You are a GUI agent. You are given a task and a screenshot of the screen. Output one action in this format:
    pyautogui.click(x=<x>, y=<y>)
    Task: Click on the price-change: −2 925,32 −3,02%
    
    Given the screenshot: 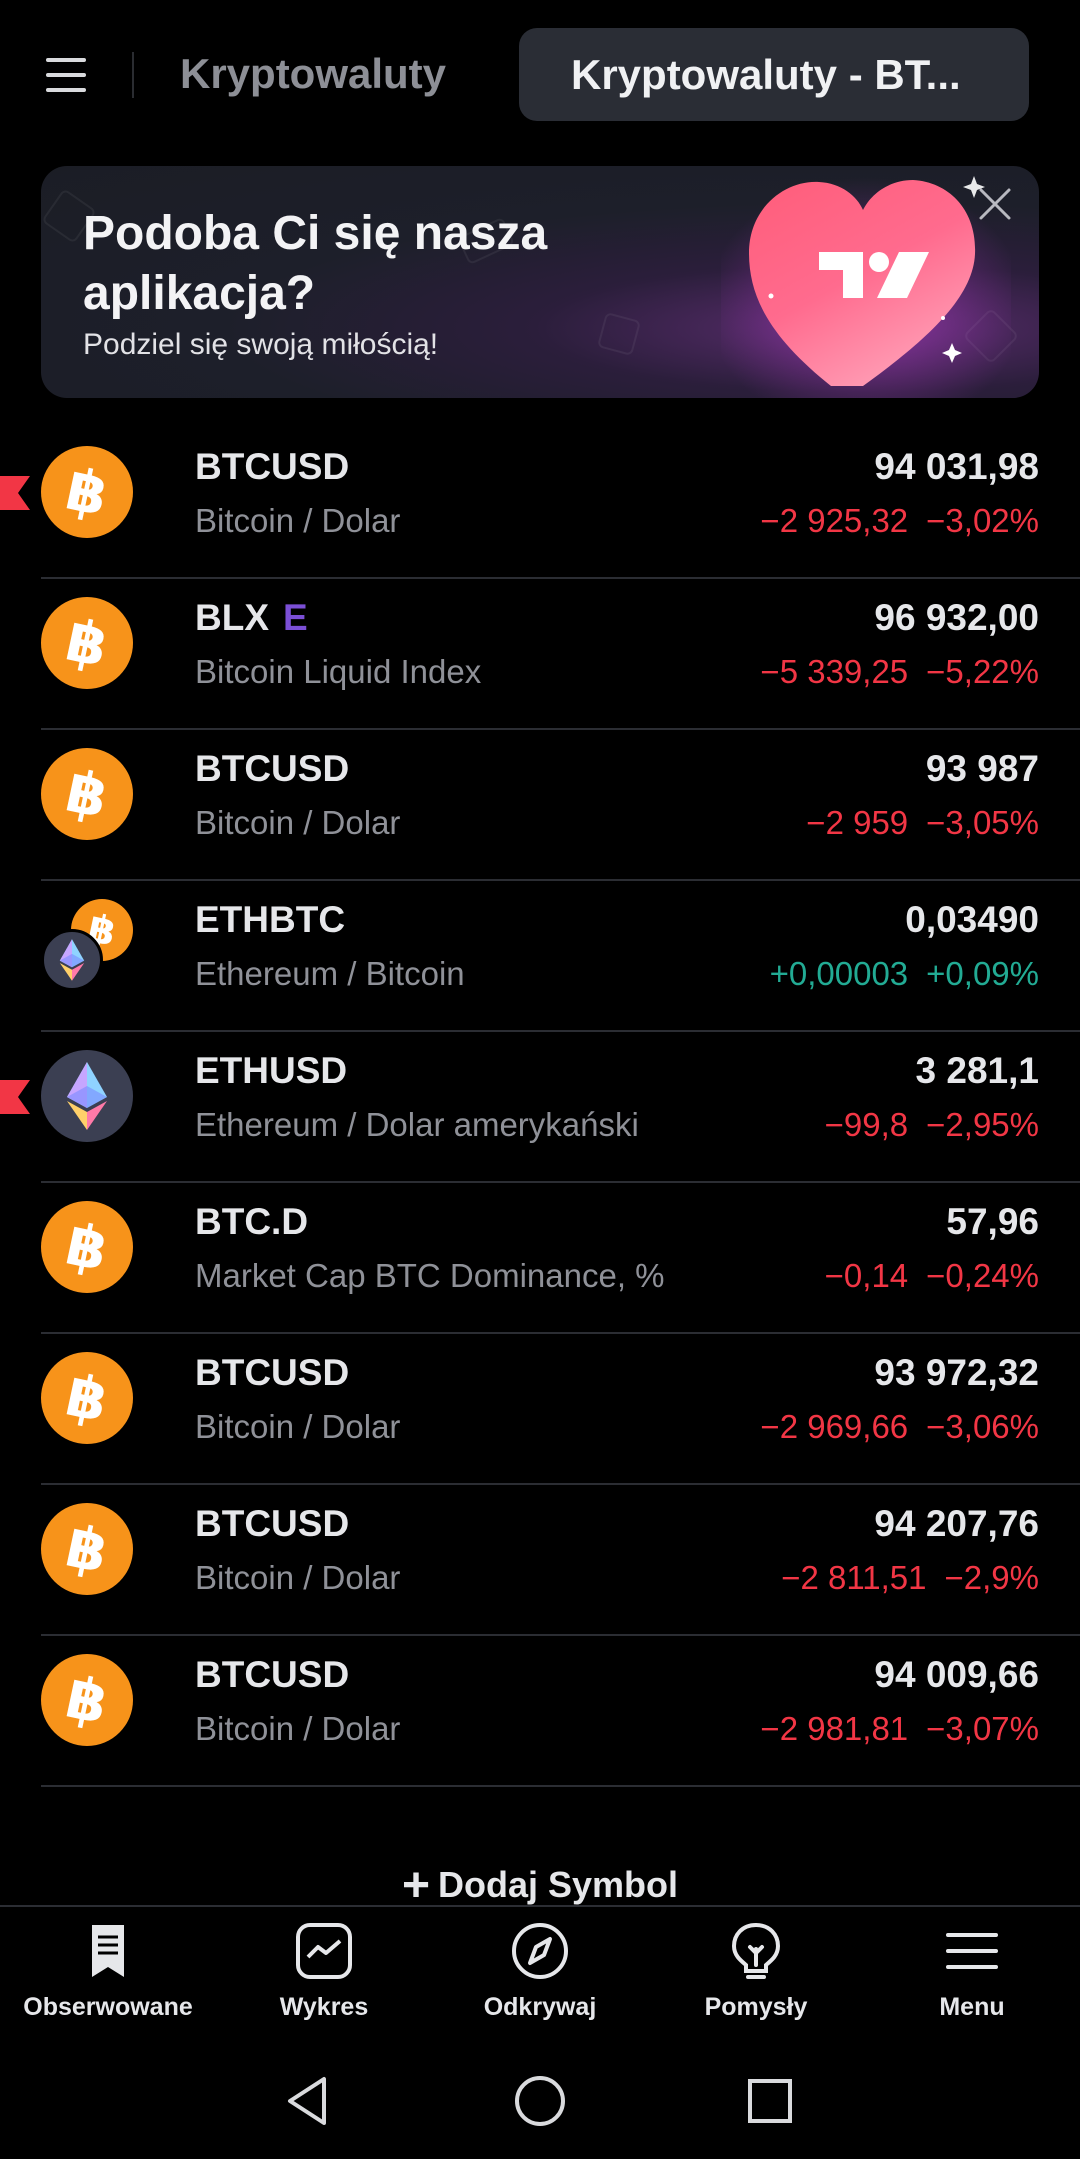 What is the action you would take?
    pyautogui.click(x=899, y=521)
    